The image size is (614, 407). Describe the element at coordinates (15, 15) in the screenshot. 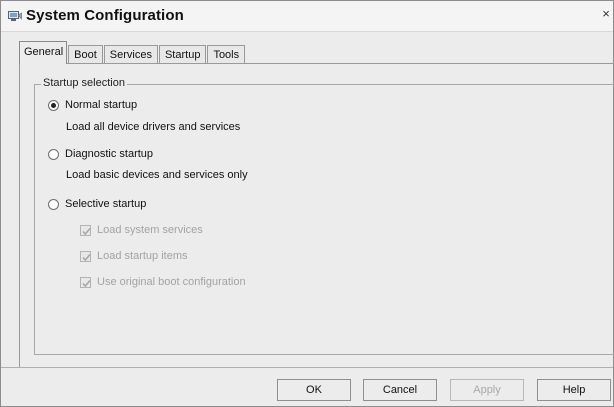

I see `system-config-icon` at that location.